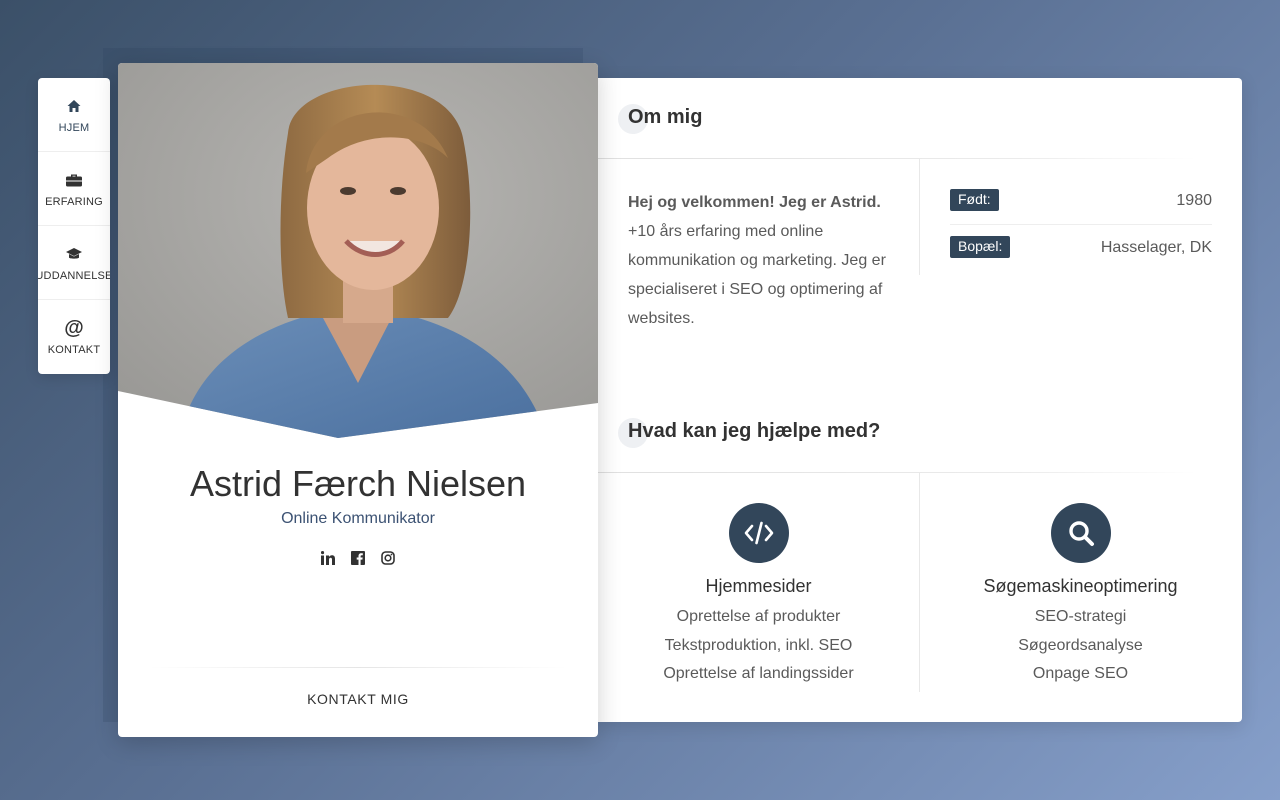 The image size is (1280, 800). Describe the element at coordinates (1194, 200) in the screenshot. I see `info-value: 1980` at that location.